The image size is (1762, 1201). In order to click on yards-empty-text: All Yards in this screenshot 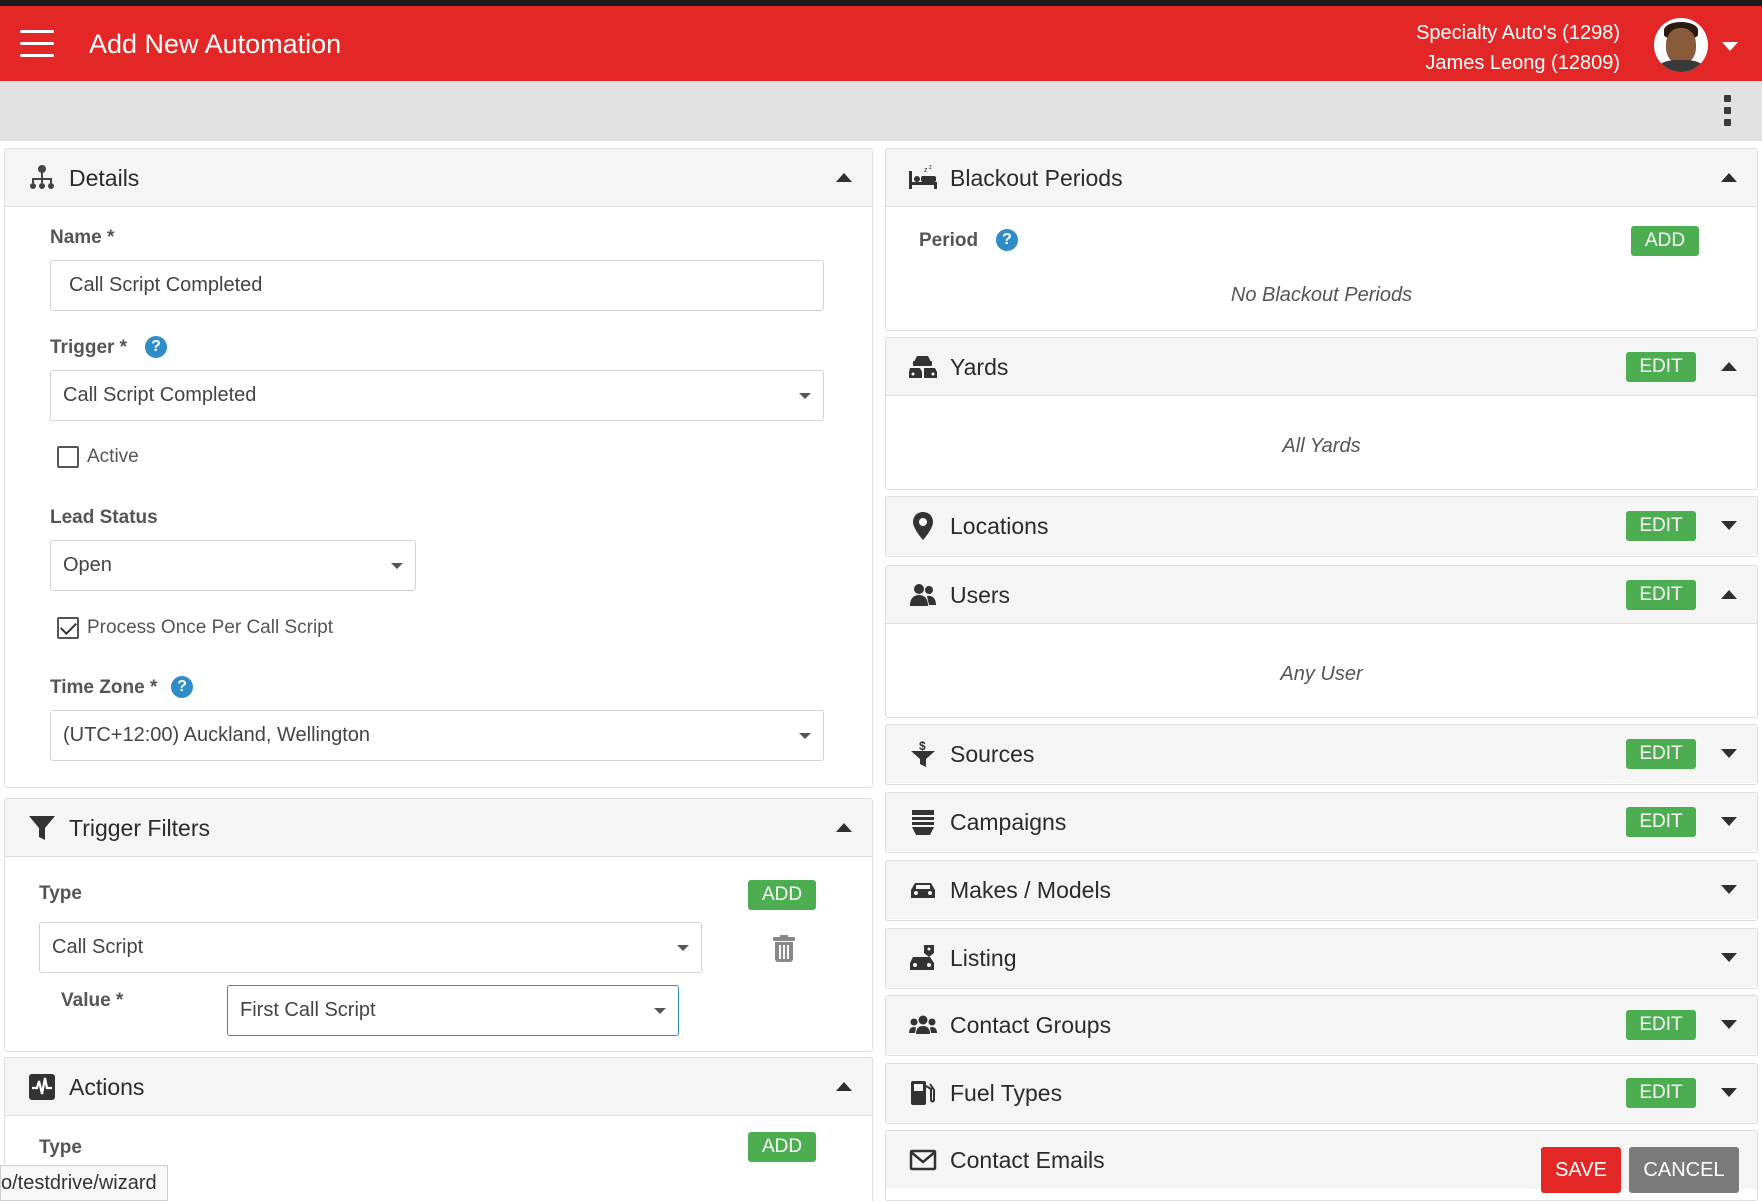, I will do `click(1321, 446)`.